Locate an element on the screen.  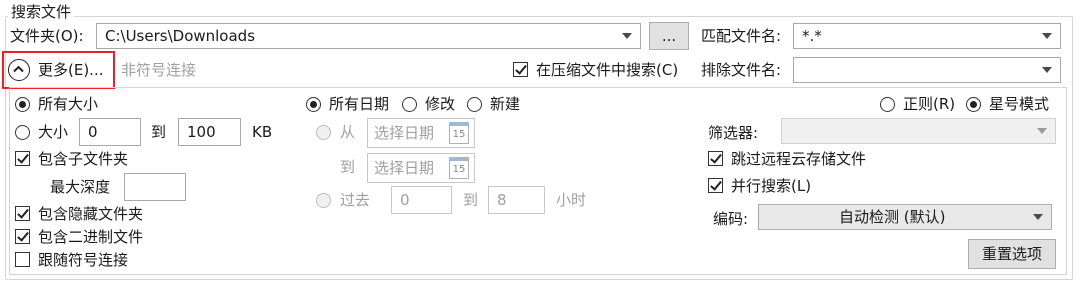
size-max-value: 100 is located at coordinates (201, 132).